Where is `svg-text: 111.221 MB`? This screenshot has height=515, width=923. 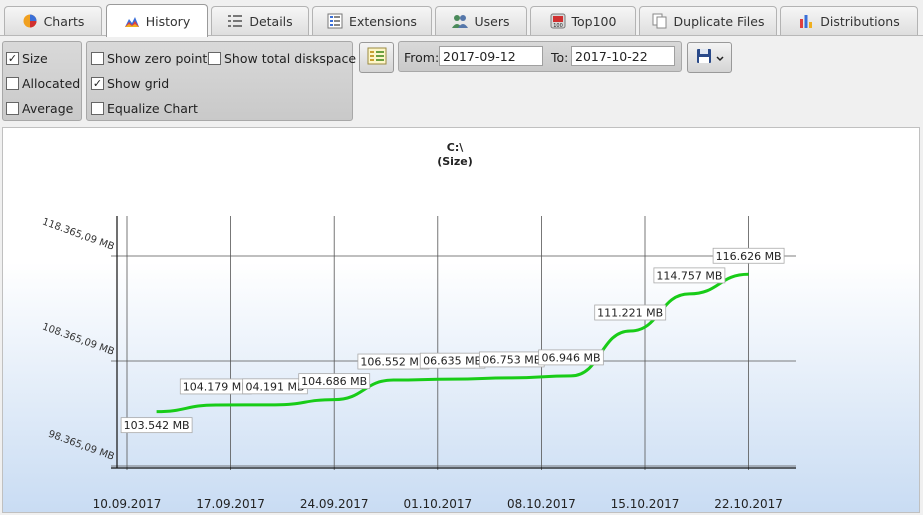
svg-text: 111.221 MB is located at coordinates (630, 313).